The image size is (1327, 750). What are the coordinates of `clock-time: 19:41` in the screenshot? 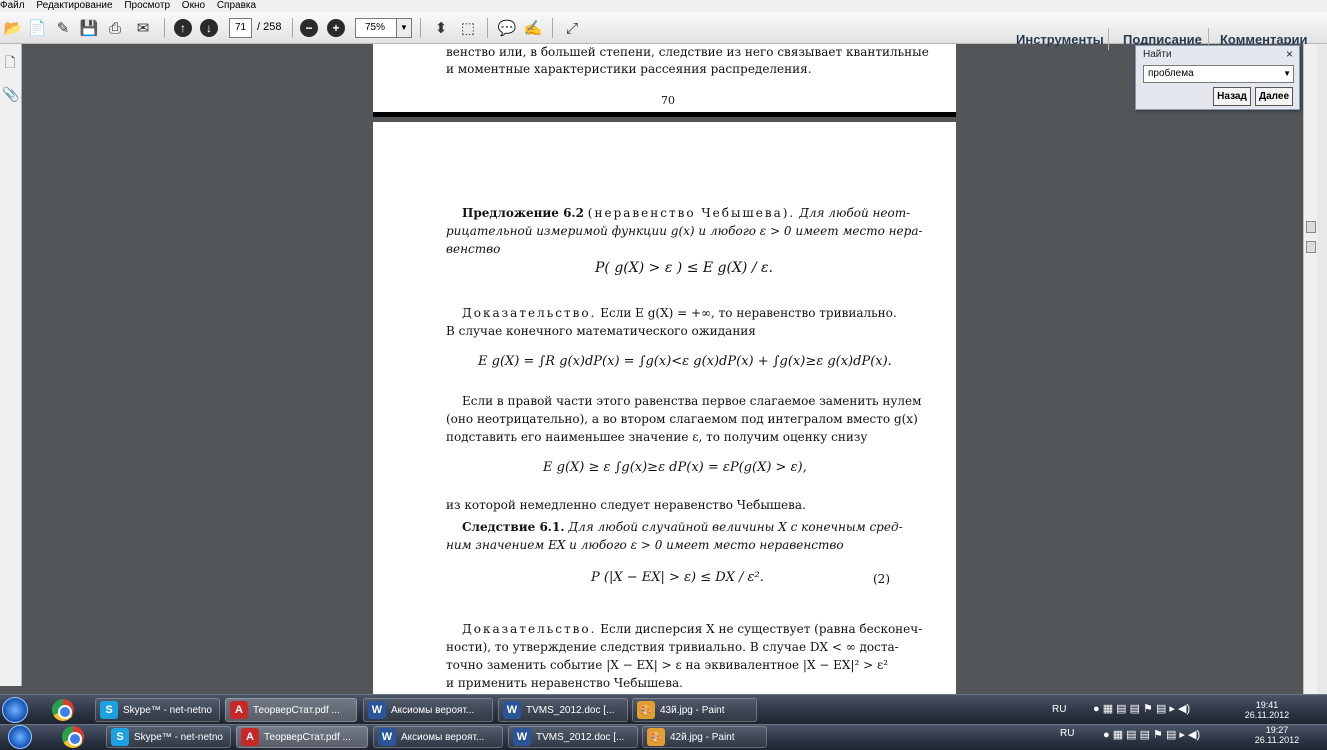 It's located at (1267, 705).